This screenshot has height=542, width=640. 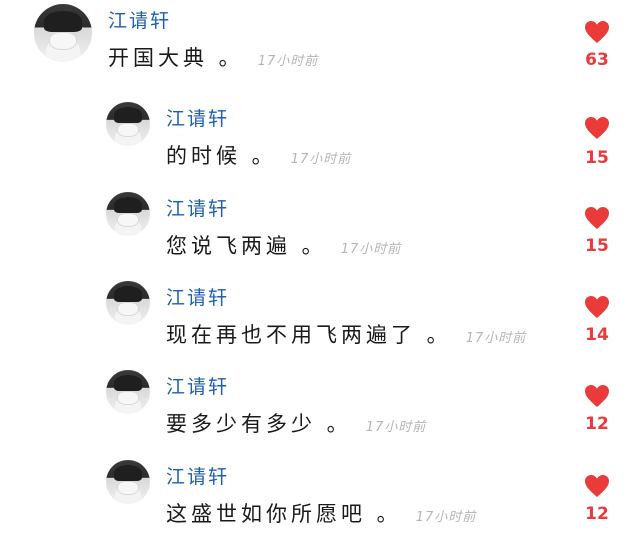 What do you see at coordinates (597, 60) in the screenshot?
I see `like-count: 63` at bounding box center [597, 60].